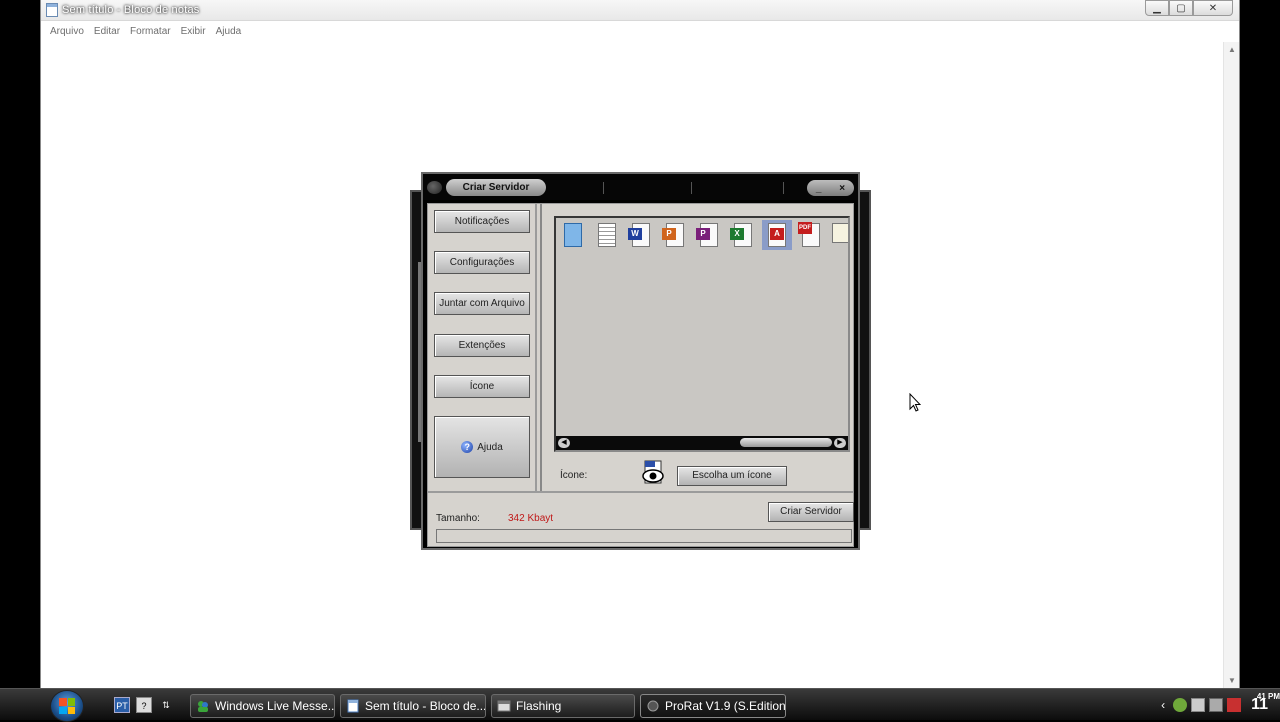 The image size is (1280, 722). I want to click on prorat-logo-icon, so click(434, 187).